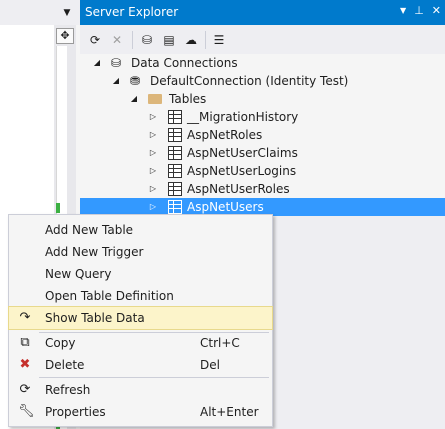 The height and width of the screenshot is (429, 445). Describe the element at coordinates (25, 342) in the screenshot. I see `copy-icon: ⧉` at that location.